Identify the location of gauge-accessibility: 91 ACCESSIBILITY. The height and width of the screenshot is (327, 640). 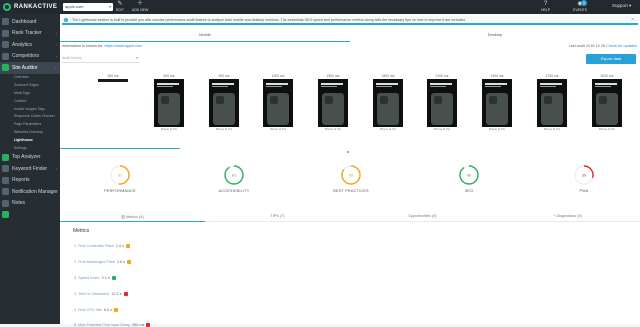
(234, 178).